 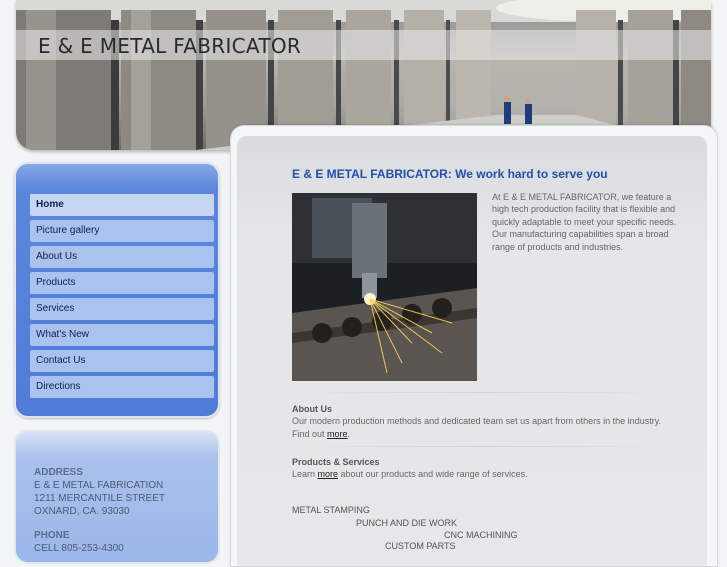 I want to click on about-text-end: ., so click(x=349, y=433).